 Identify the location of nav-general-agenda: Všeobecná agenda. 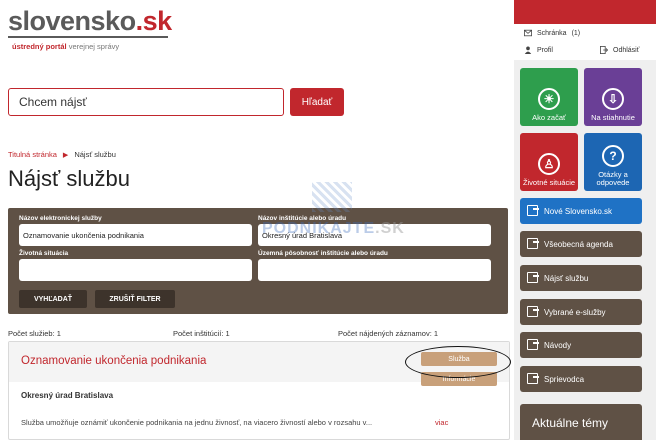
(581, 244).